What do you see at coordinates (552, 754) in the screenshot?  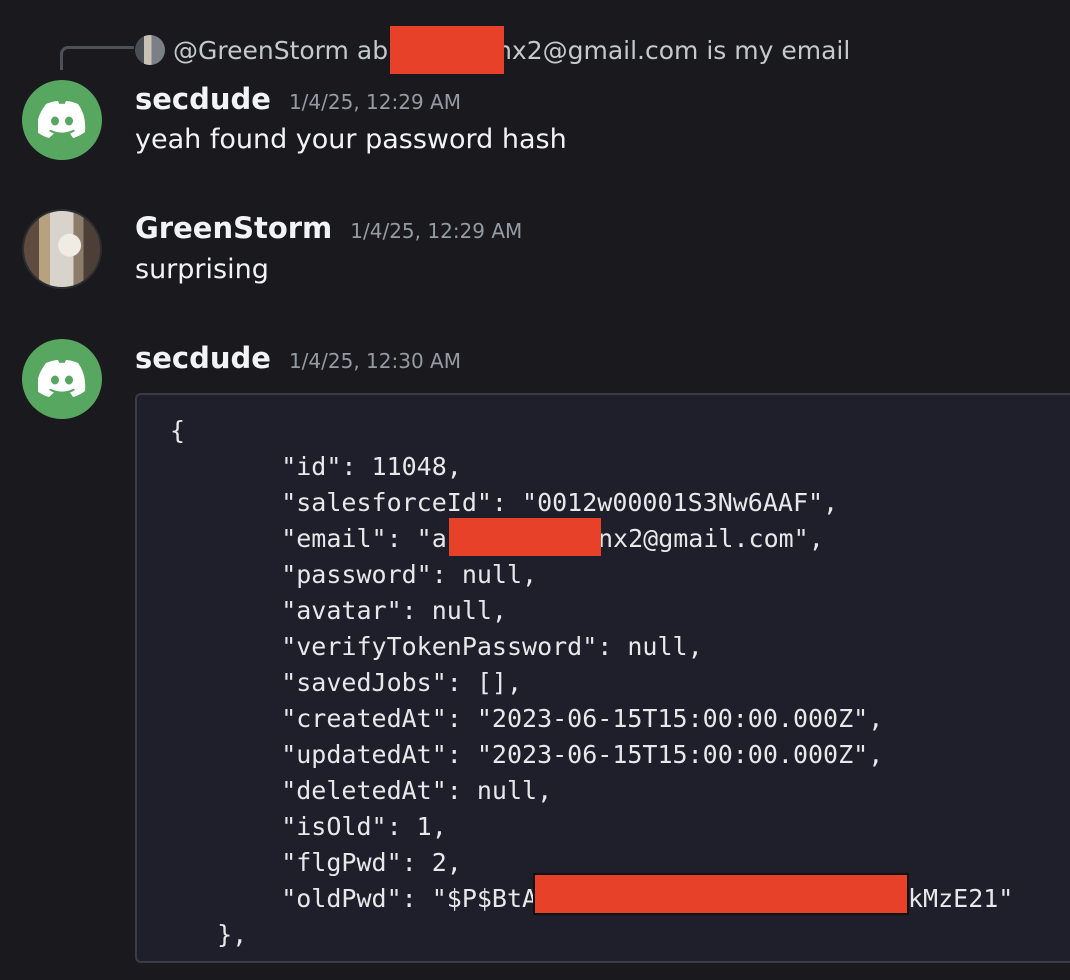 I see `code-line: "updatedAt": "2023-06-15T15:00:00.000Z",` at bounding box center [552, 754].